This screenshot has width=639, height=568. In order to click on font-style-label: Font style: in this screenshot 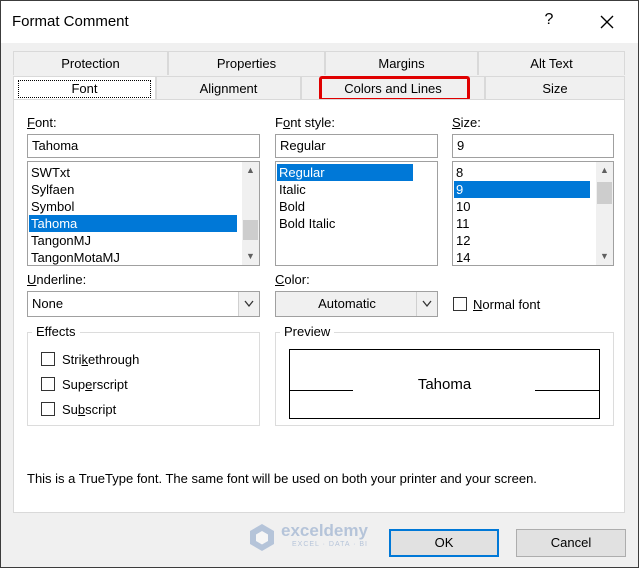, I will do `click(305, 122)`.